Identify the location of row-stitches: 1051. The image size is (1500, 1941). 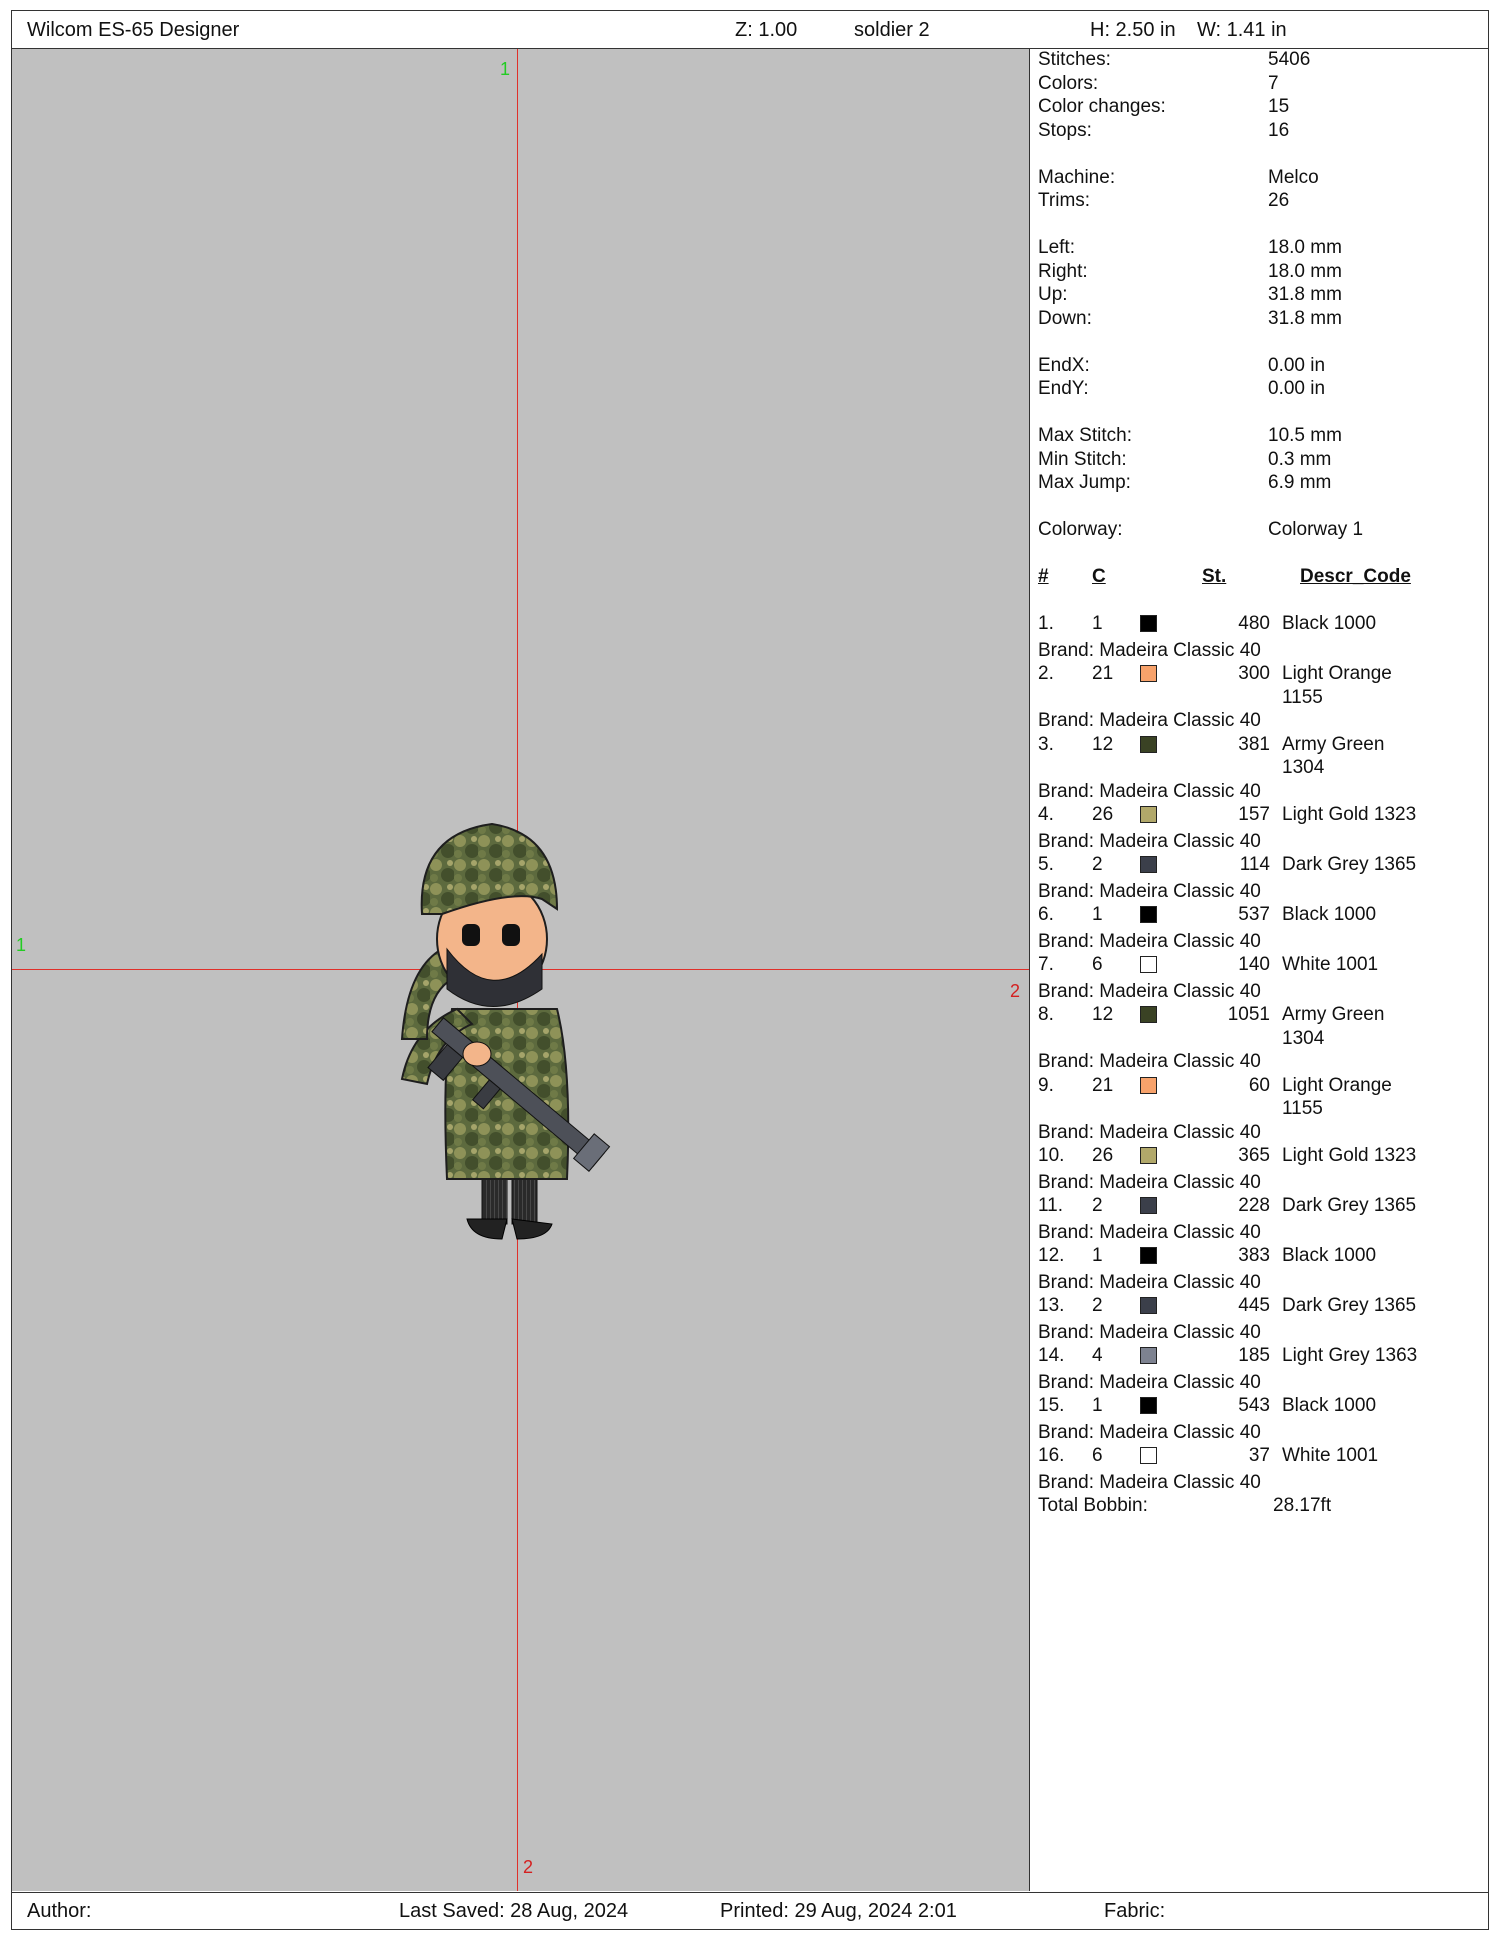
(1248, 1014).